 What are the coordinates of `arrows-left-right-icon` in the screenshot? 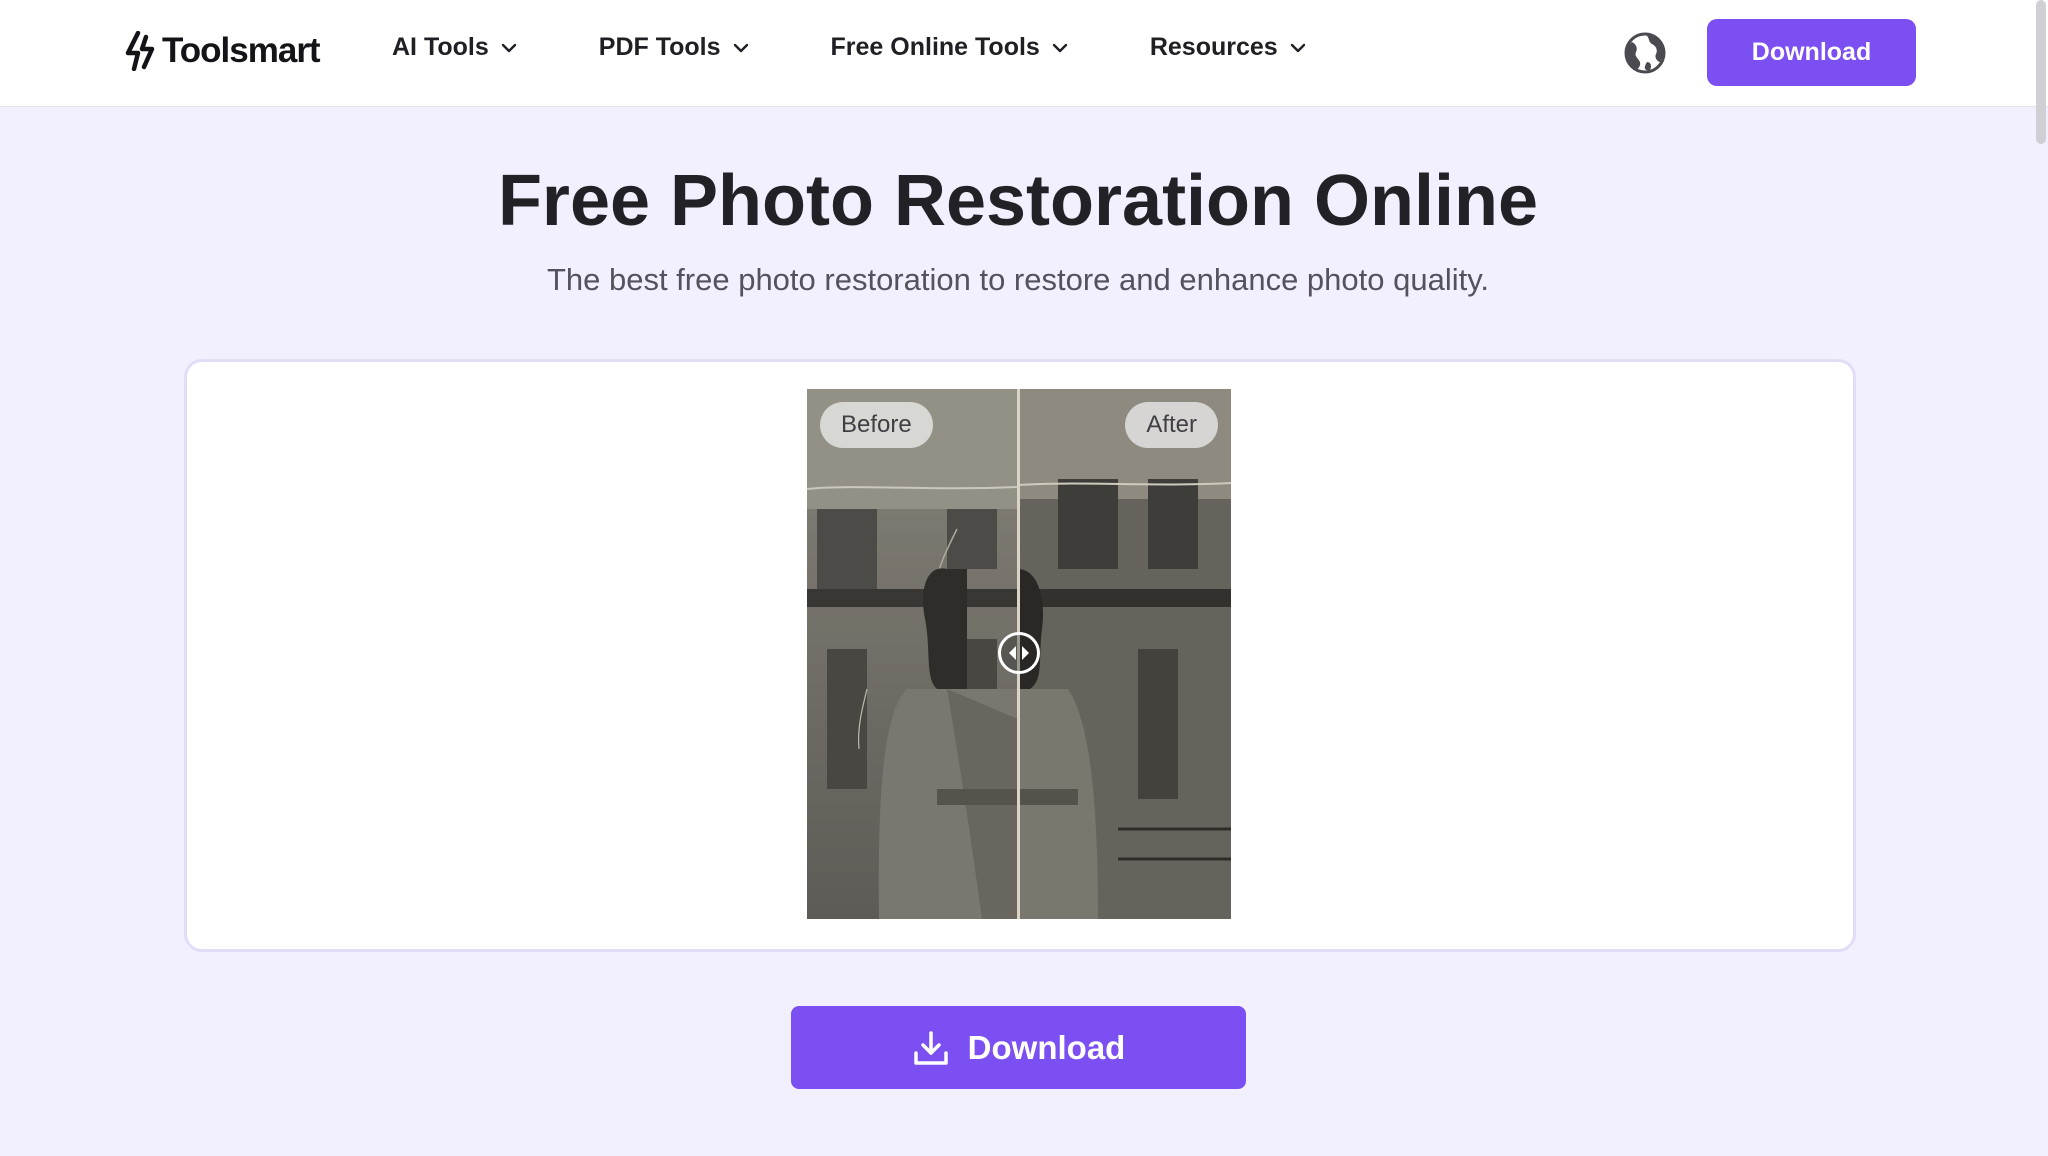 It's located at (1019, 653).